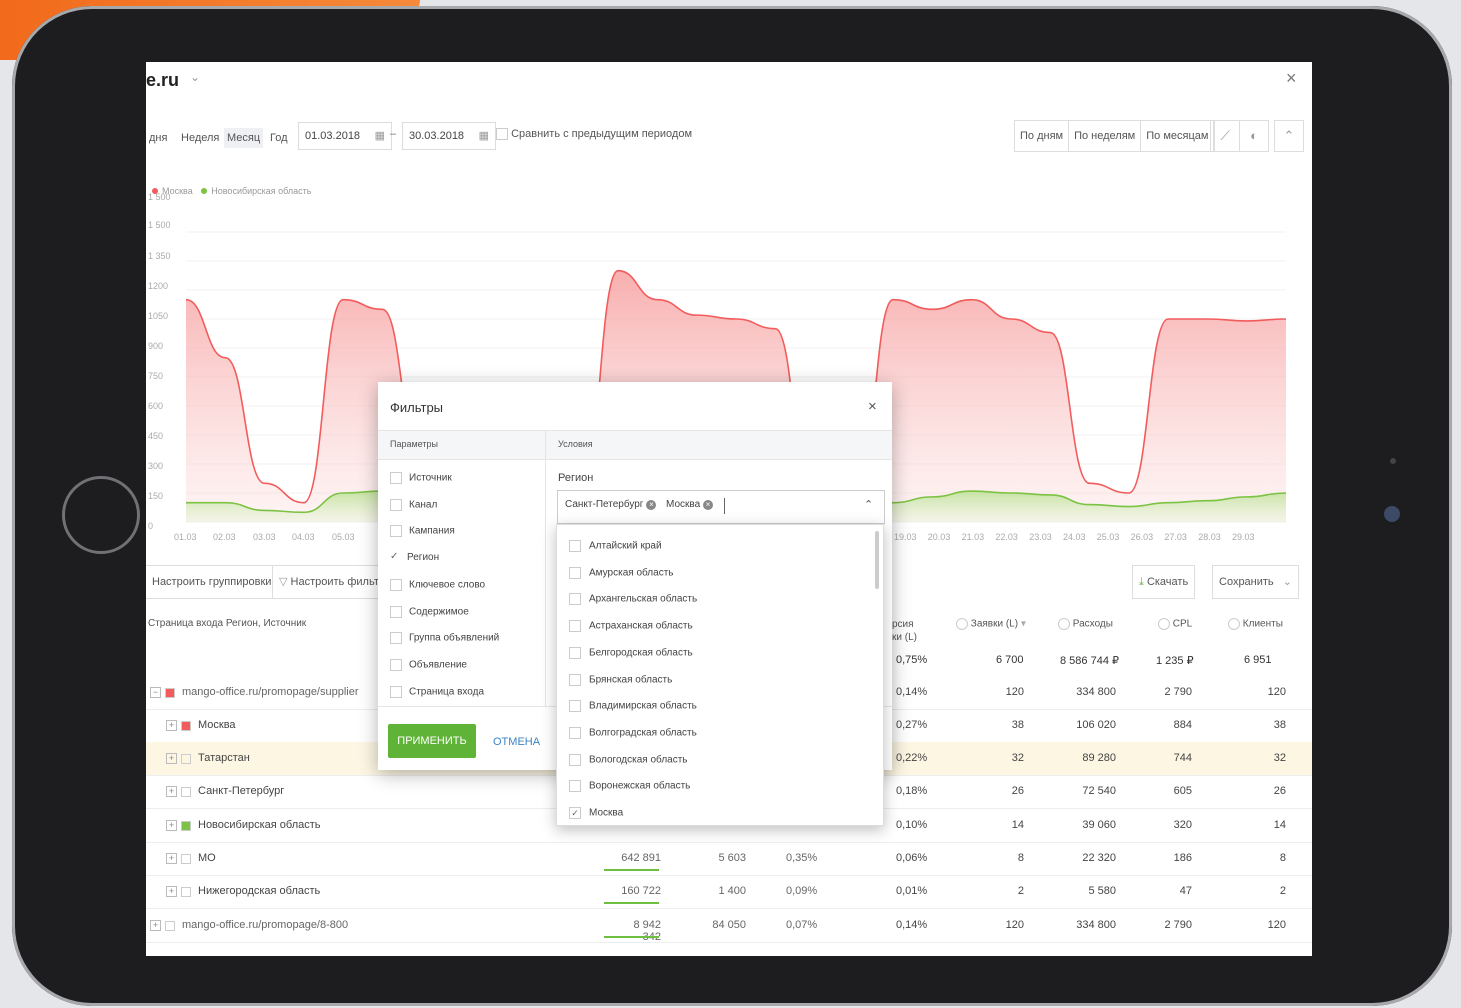 This screenshot has height=1008, width=1461. What do you see at coordinates (1255, 624) in the screenshot?
I see `column-header-clients: Клиенты` at bounding box center [1255, 624].